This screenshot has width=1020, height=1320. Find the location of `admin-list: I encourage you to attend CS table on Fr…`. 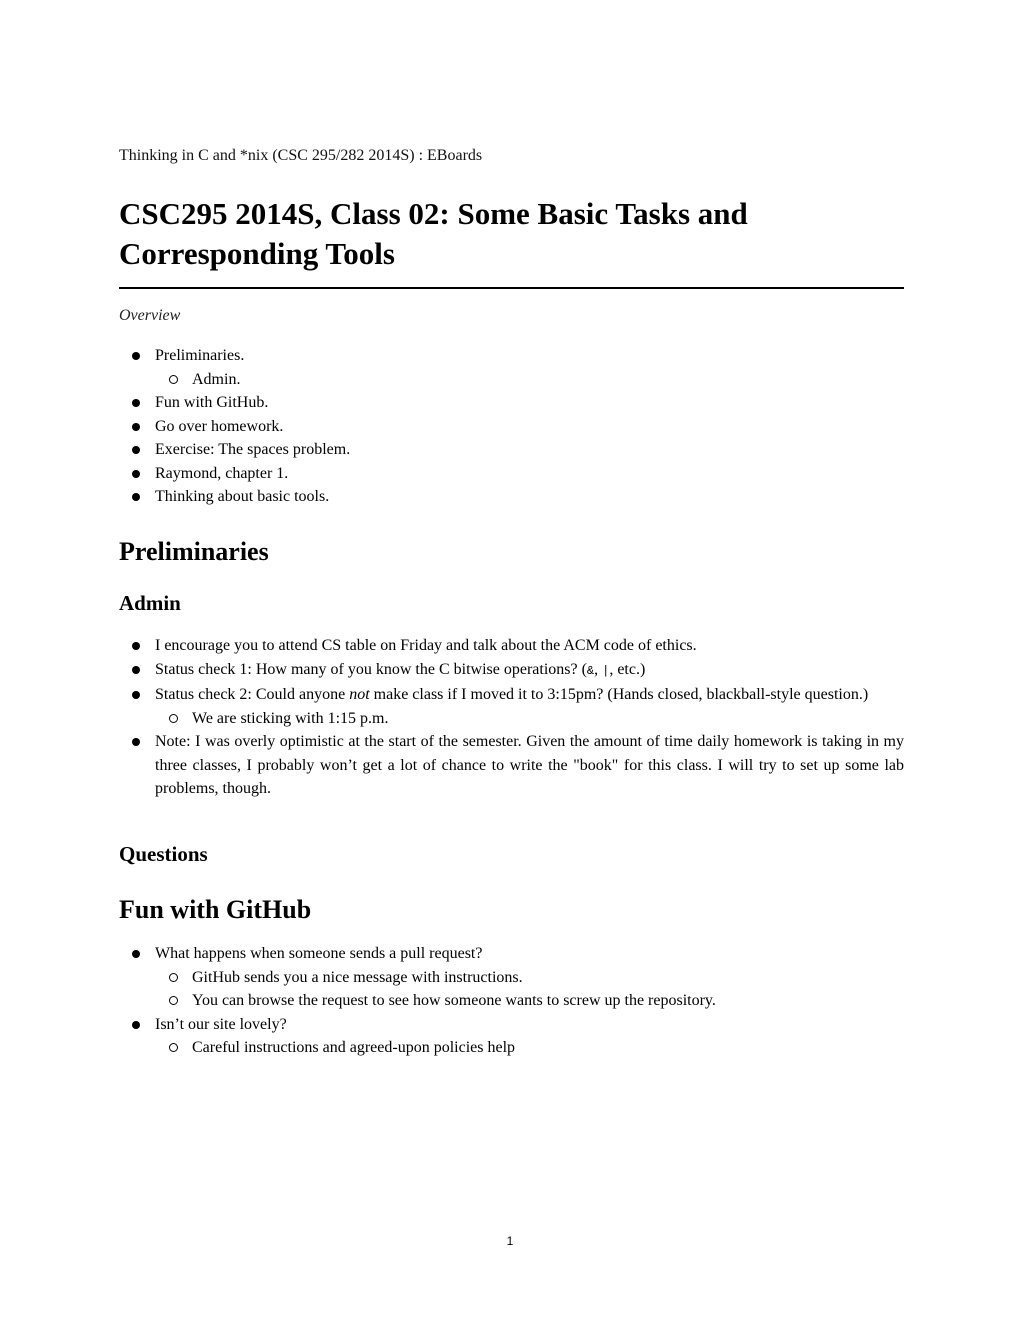

admin-list: I encourage you to attend CS table on Fr… is located at coordinates (511, 717).